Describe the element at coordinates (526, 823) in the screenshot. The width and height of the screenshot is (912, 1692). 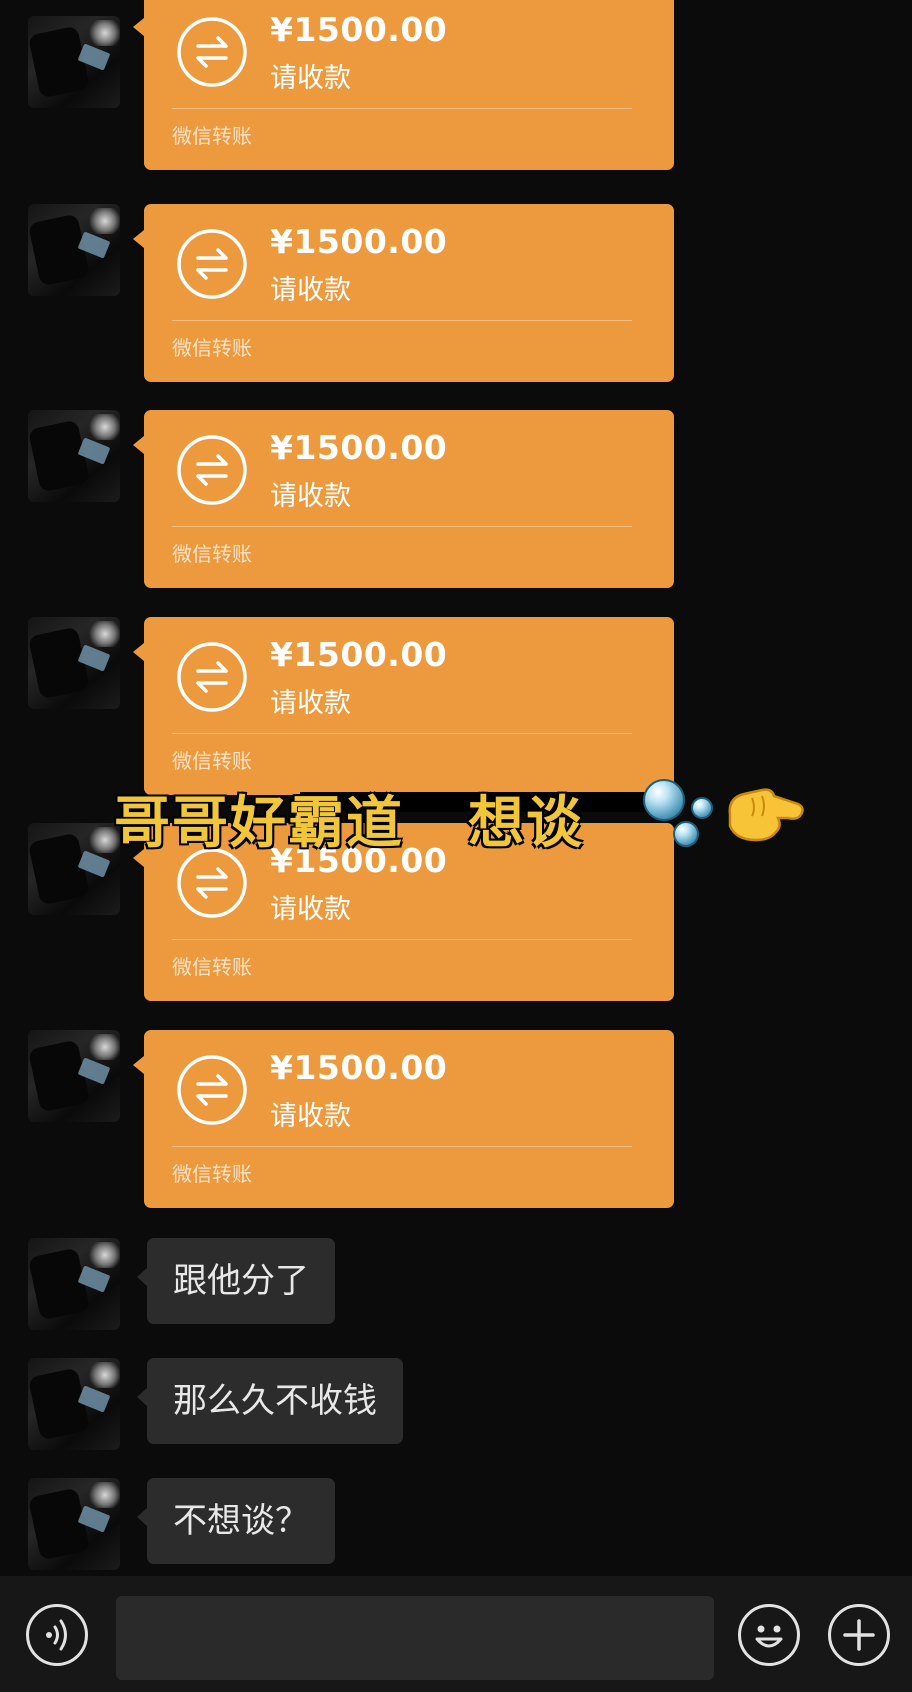
I see `caption-part-2: 想谈` at that location.